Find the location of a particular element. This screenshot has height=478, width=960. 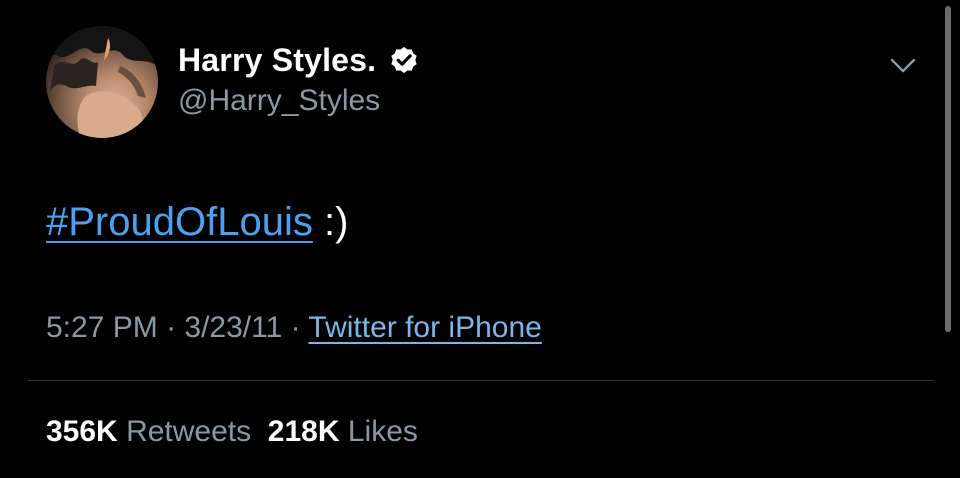

retweets-label: Retweets is located at coordinates (189, 431).